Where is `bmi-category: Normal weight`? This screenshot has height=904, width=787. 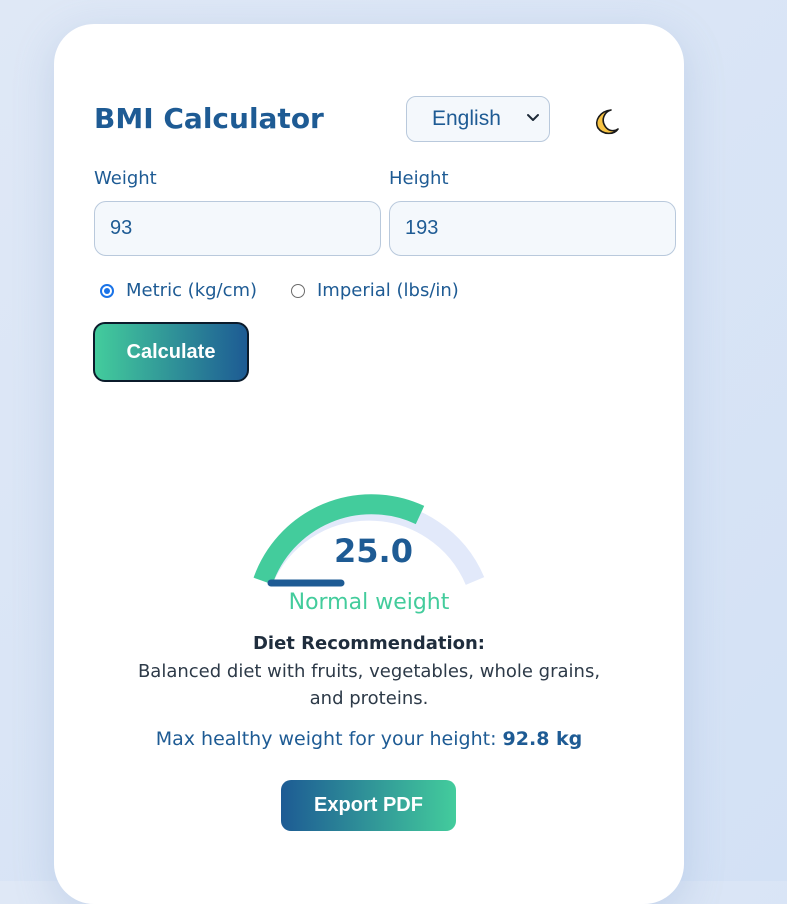
bmi-category: Normal weight is located at coordinates (369, 602).